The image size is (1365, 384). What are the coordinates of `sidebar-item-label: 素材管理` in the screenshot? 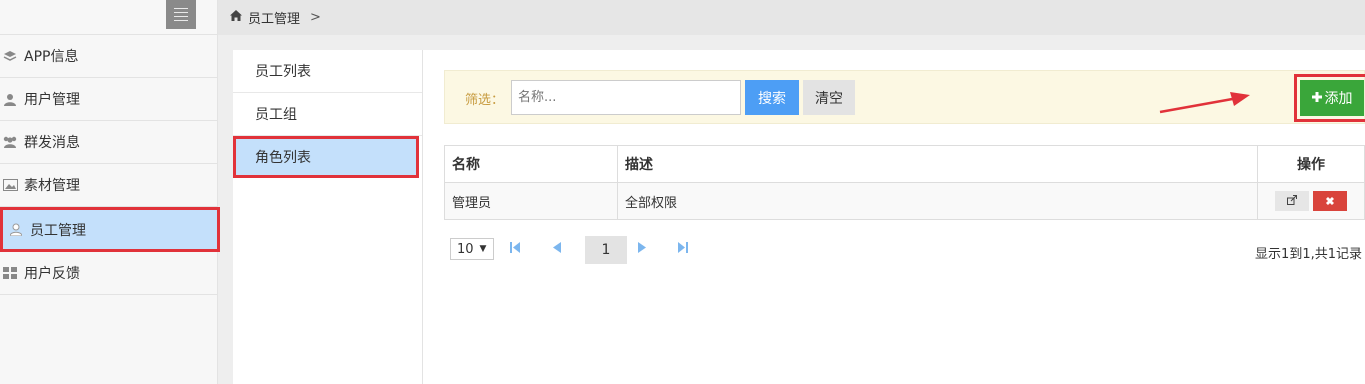 It's located at (52, 186).